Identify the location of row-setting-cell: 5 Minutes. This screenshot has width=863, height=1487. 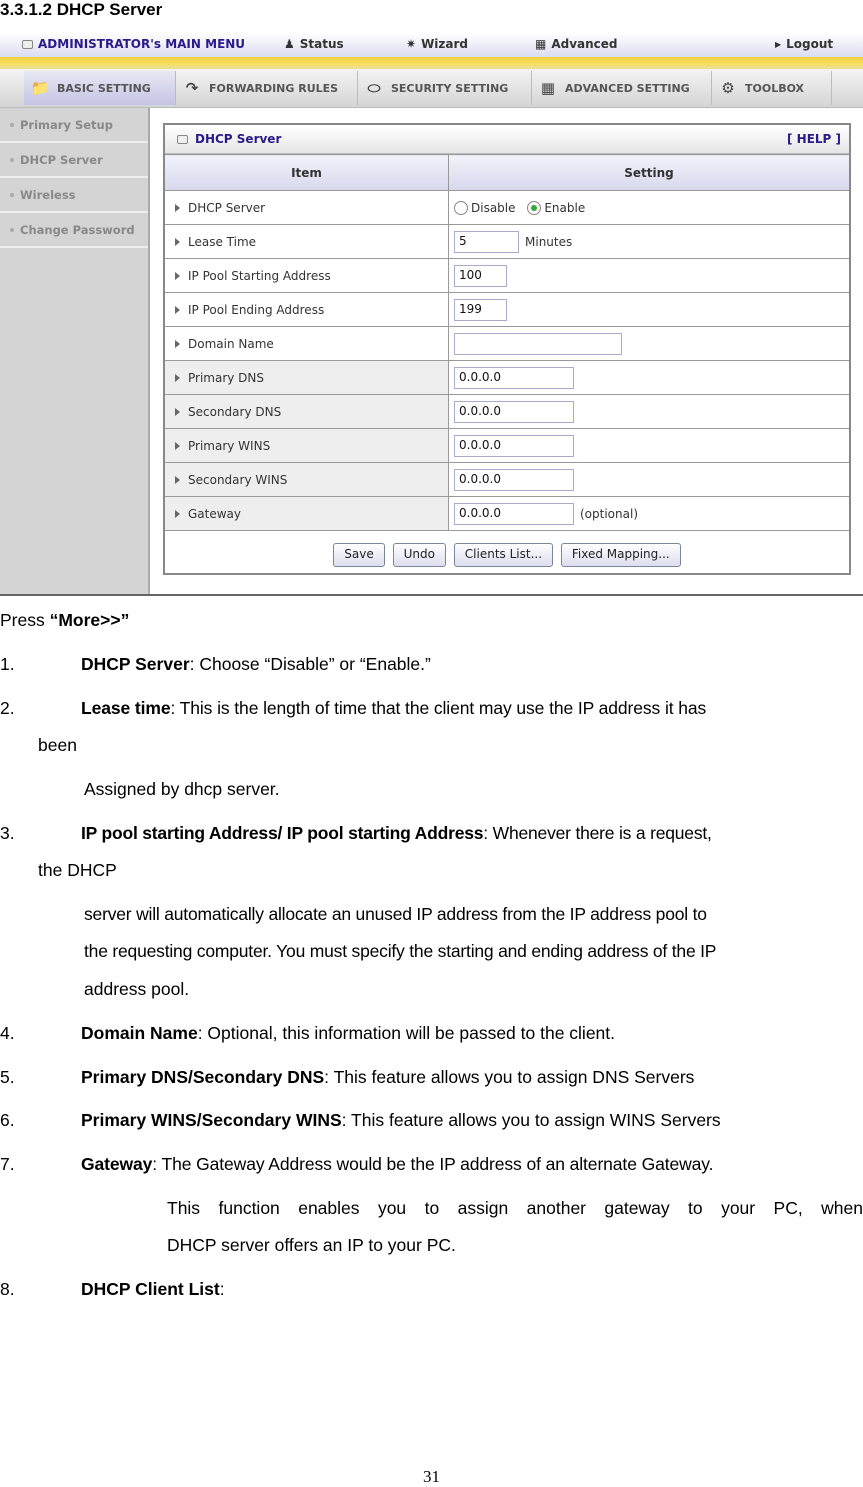
(648, 241).